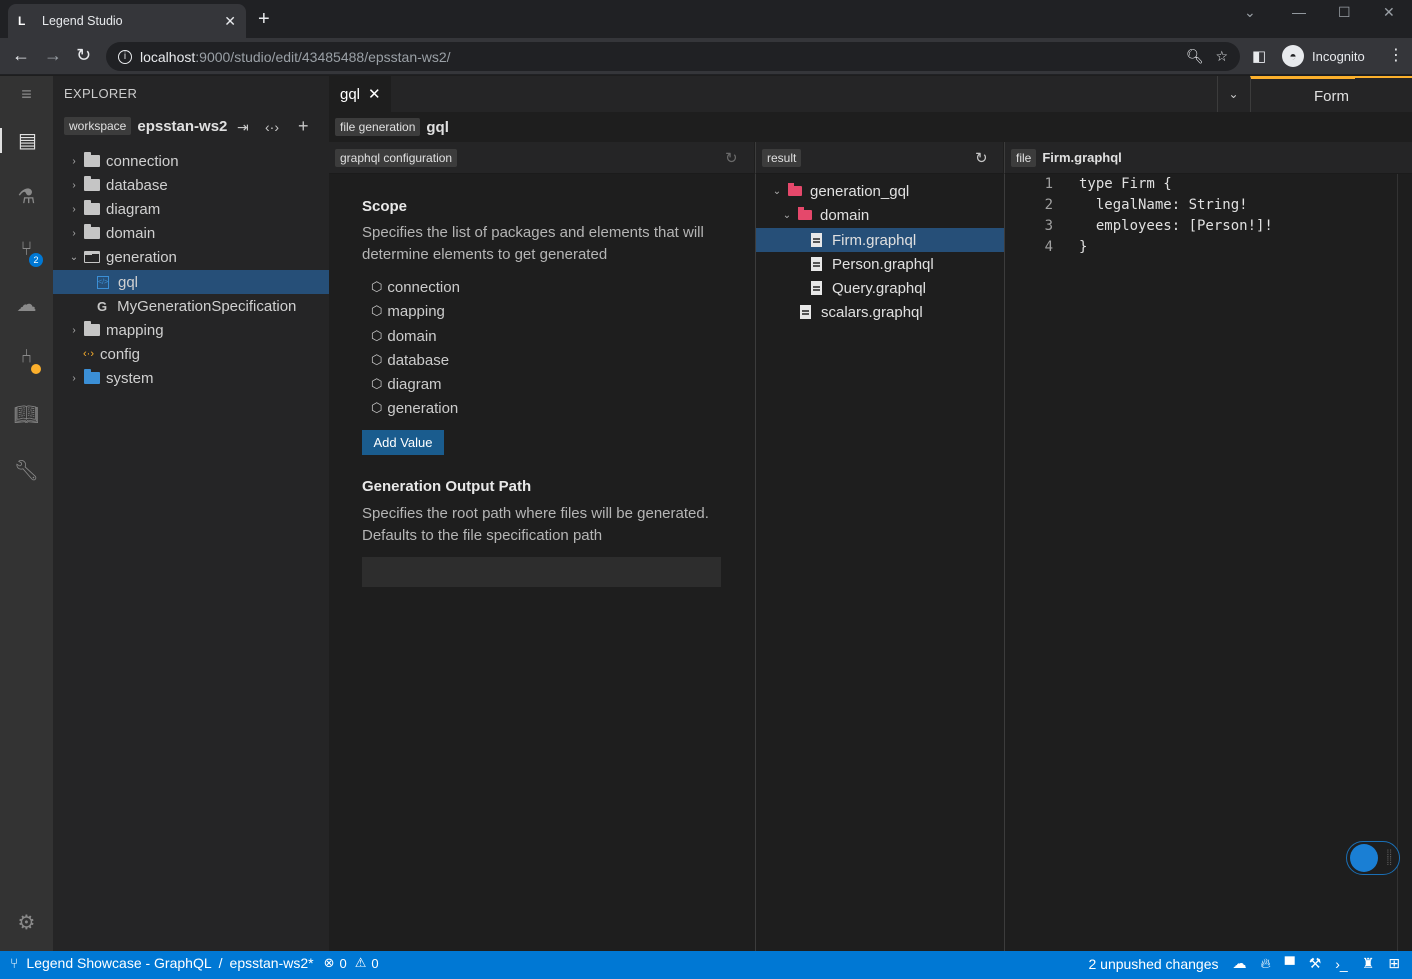 This screenshot has height=979, width=1412. I want to click on code-view-icon: ‹·›, so click(272, 127).